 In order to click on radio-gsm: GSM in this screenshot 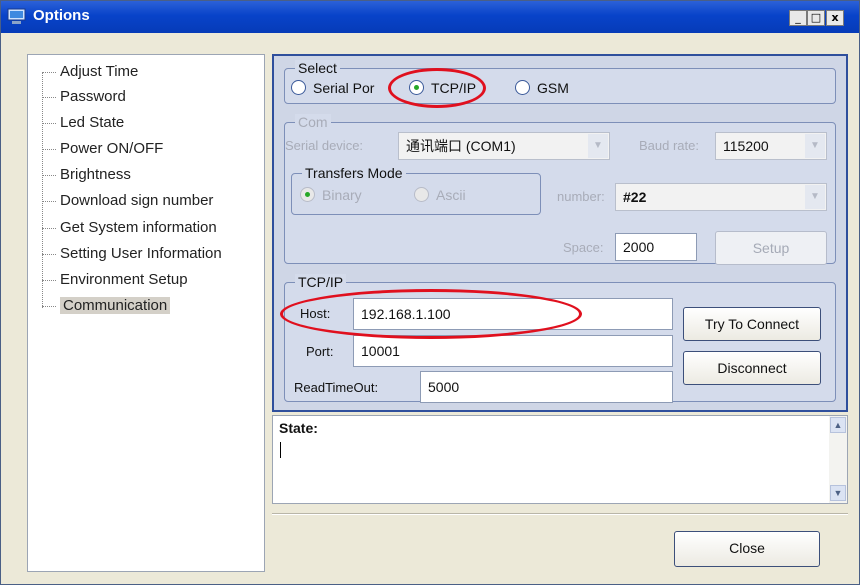, I will do `click(542, 88)`.